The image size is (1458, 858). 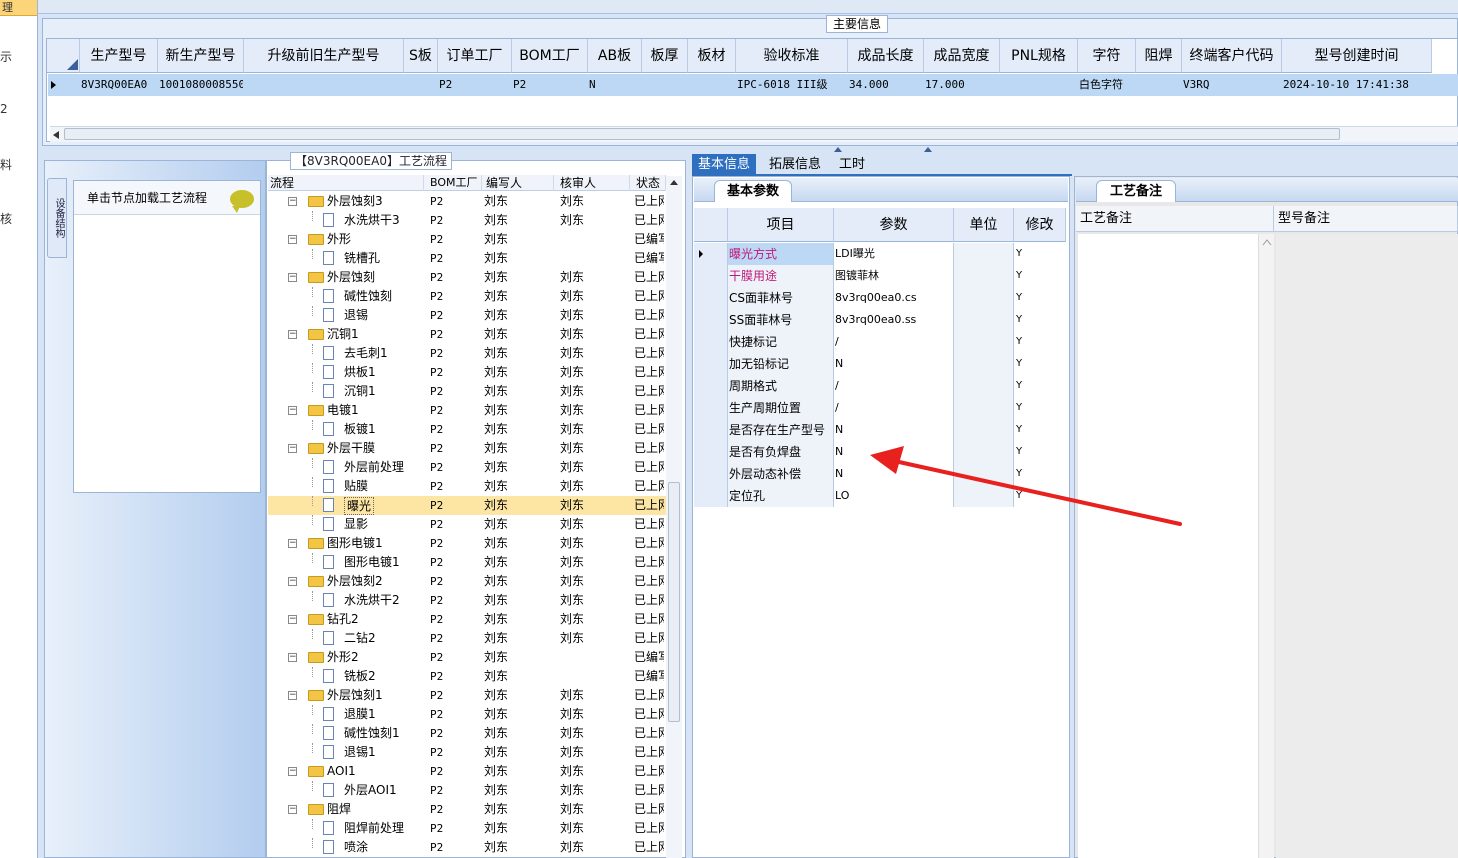 I want to click on grid-col-header: 验收标准, so click(x=792, y=56).